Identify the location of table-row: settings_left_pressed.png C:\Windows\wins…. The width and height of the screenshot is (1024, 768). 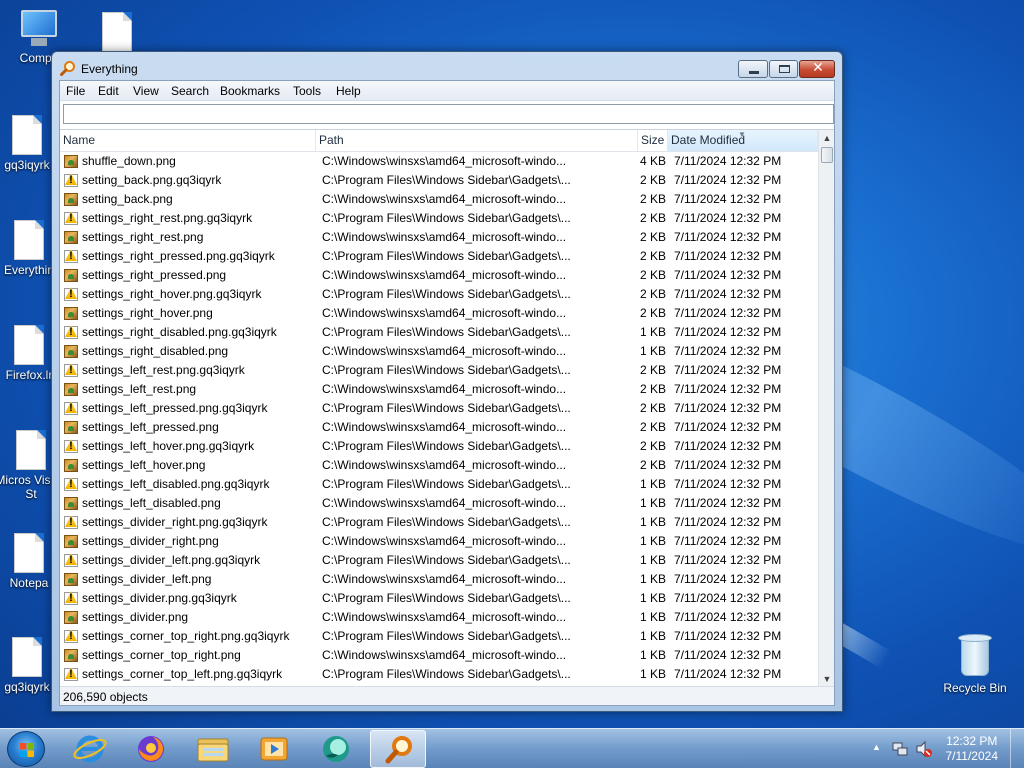
(439, 427).